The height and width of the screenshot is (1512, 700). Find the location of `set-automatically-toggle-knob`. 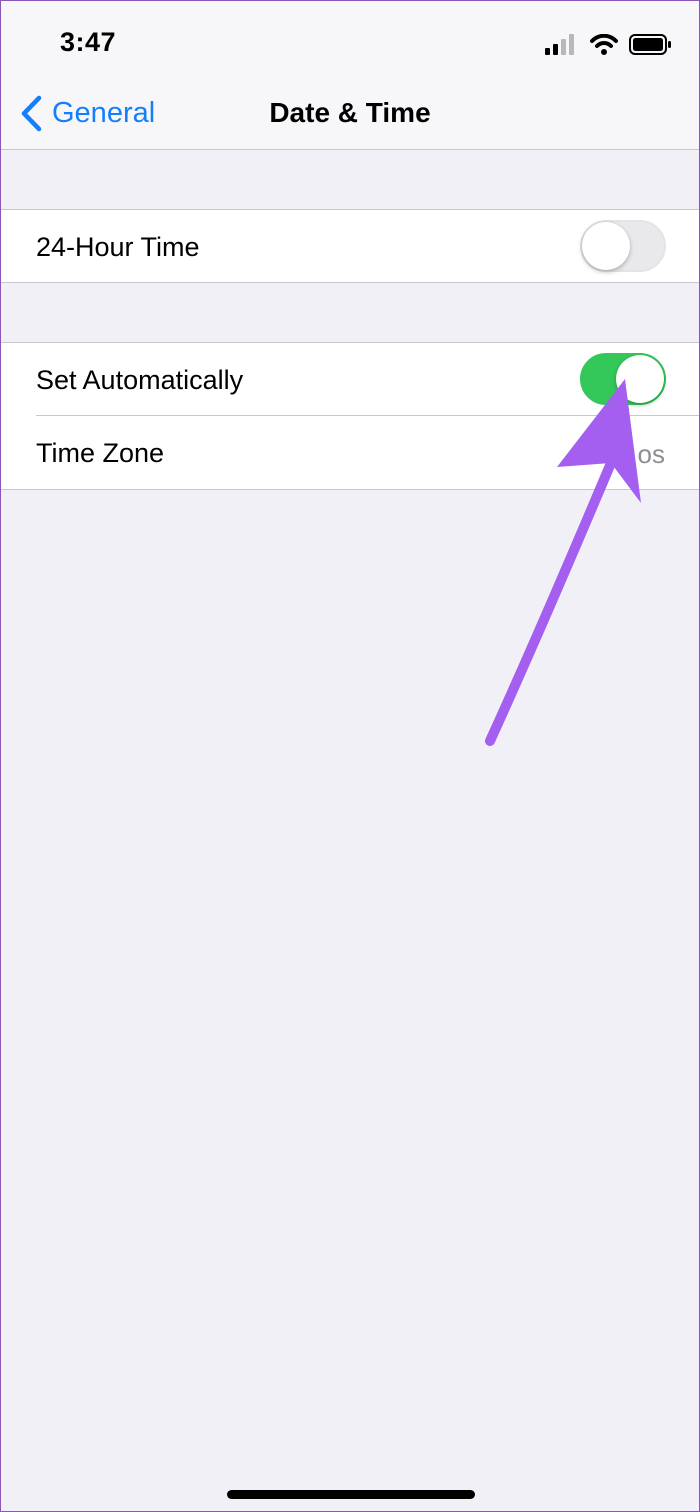

set-automatically-toggle-knob is located at coordinates (640, 379).